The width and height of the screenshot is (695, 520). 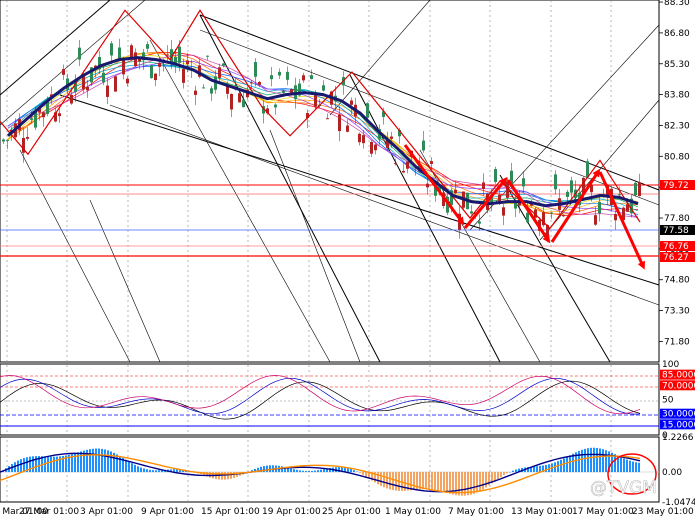 I want to click on oscillator1-axis: 10085.000070.00005030.000015.00000, so click(x=677, y=400).